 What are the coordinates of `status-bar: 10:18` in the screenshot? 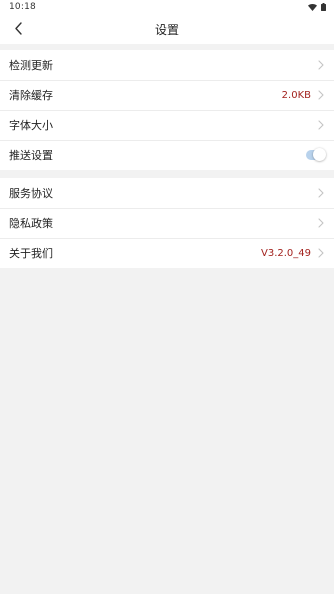 It's located at (167, 7).